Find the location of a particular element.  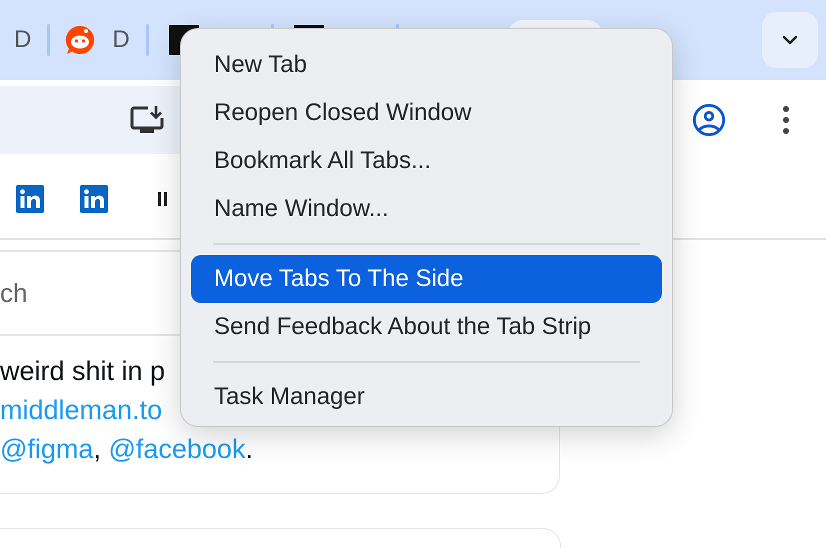

reddit-alien-icon is located at coordinates (80, 40).